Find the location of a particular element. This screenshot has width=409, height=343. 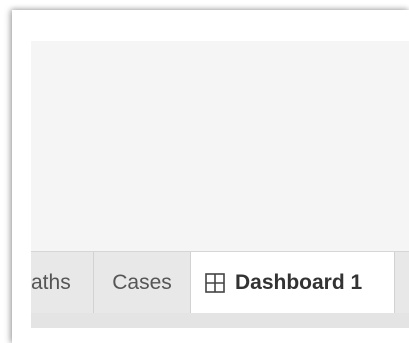

tab-label: Cases is located at coordinates (142, 282).